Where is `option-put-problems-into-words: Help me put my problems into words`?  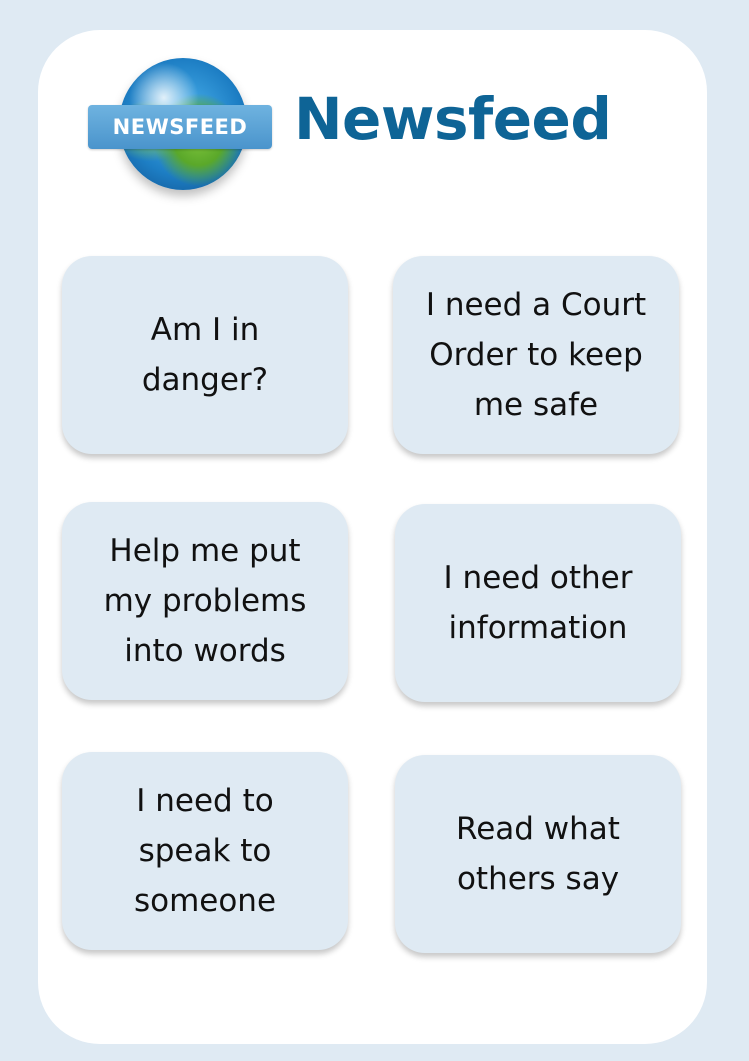 option-put-problems-into-words: Help me put my problems into words is located at coordinates (205, 601).